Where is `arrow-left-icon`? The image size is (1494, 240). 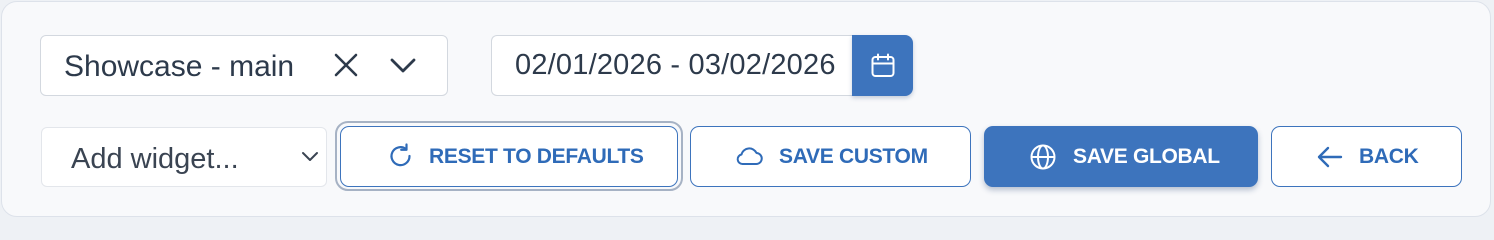
arrow-left-icon is located at coordinates (1330, 157).